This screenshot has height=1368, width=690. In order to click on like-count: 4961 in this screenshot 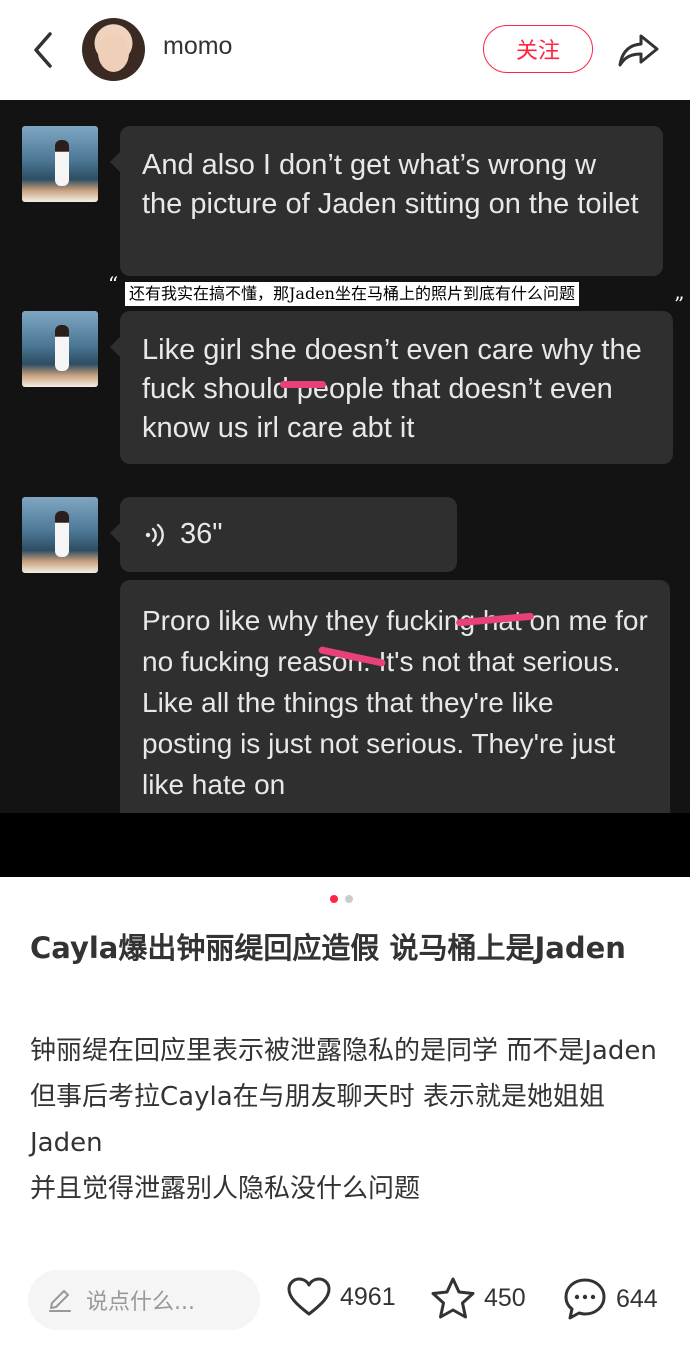, I will do `click(368, 1296)`.